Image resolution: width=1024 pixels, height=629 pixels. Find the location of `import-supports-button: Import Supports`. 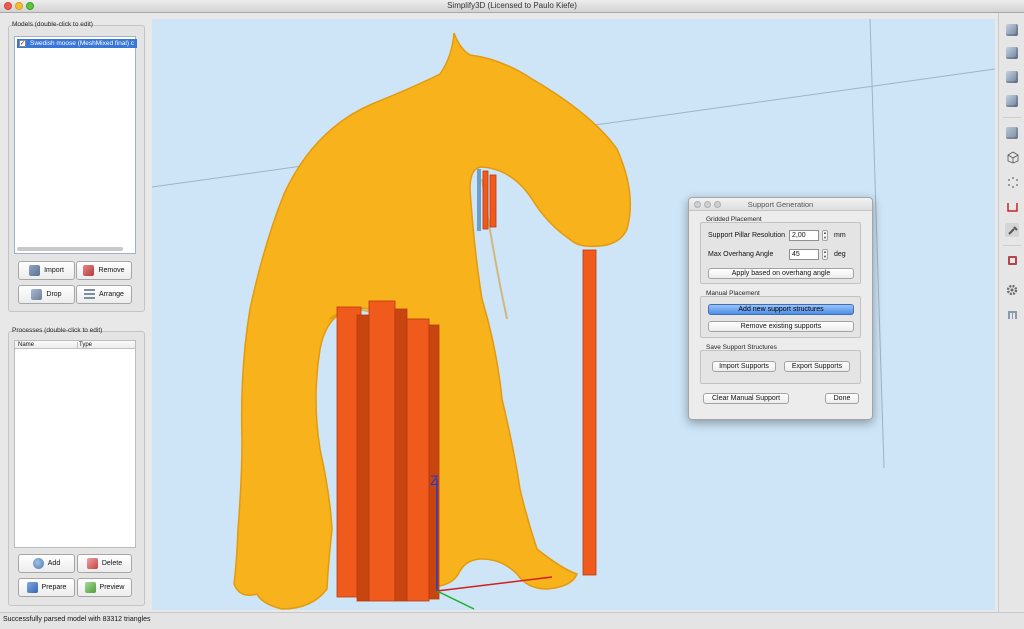

import-supports-button: Import Supports is located at coordinates (744, 366).